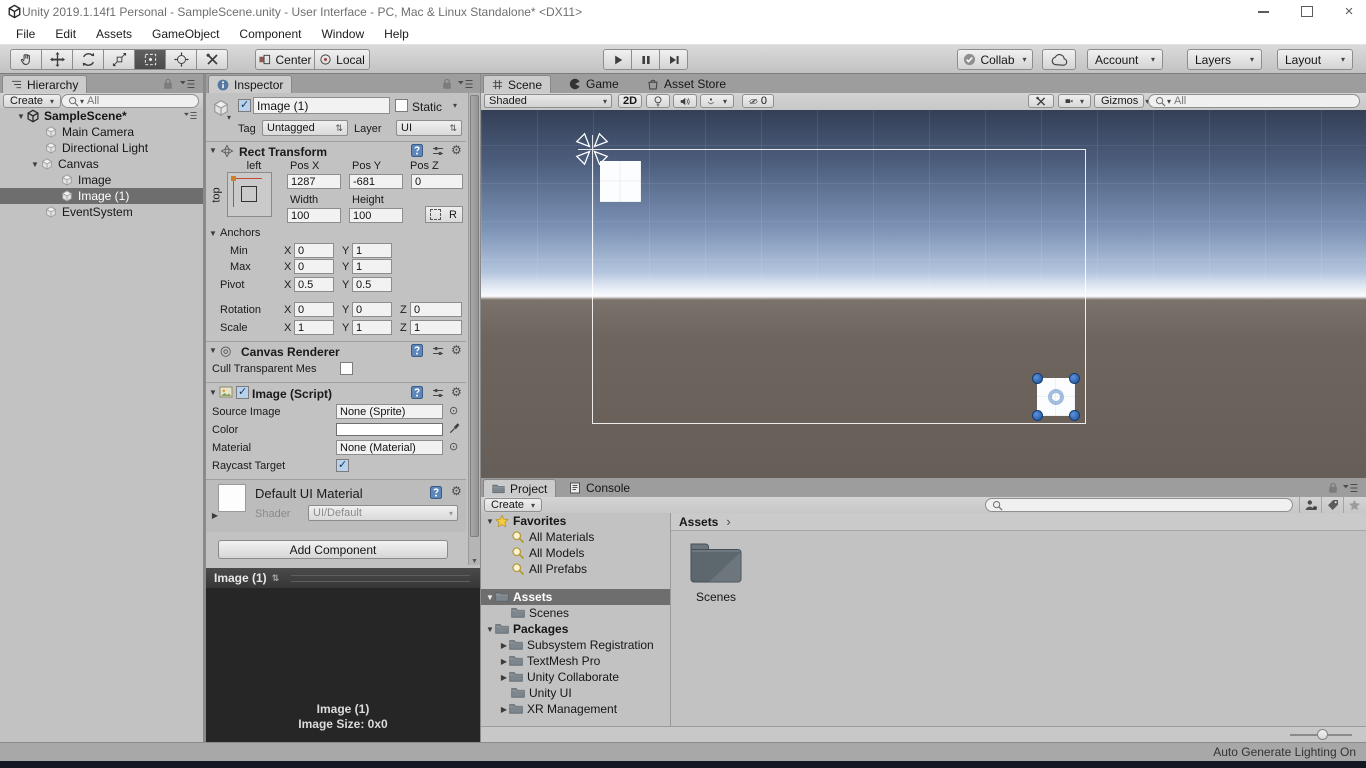 The height and width of the screenshot is (768, 1366). What do you see at coordinates (376, 181) in the screenshot?
I see `pos-y-field` at bounding box center [376, 181].